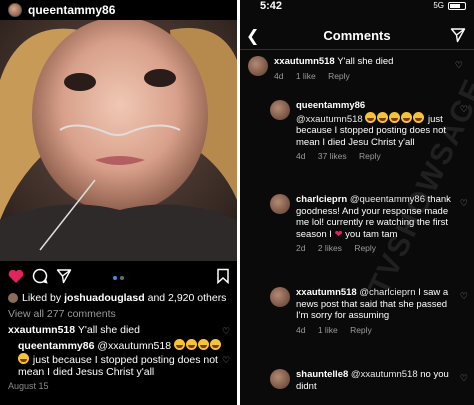 This screenshot has width=474, height=405. What do you see at coordinates (122, 278) in the screenshot?
I see `carousel-dot` at bounding box center [122, 278].